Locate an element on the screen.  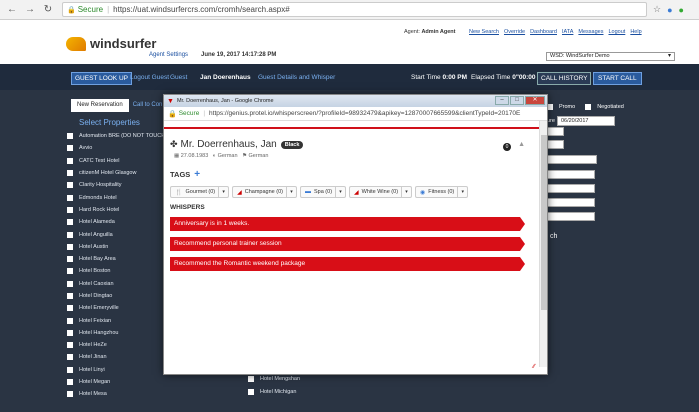
property-item: Hotel Austin is located at coordinates (117, 247).